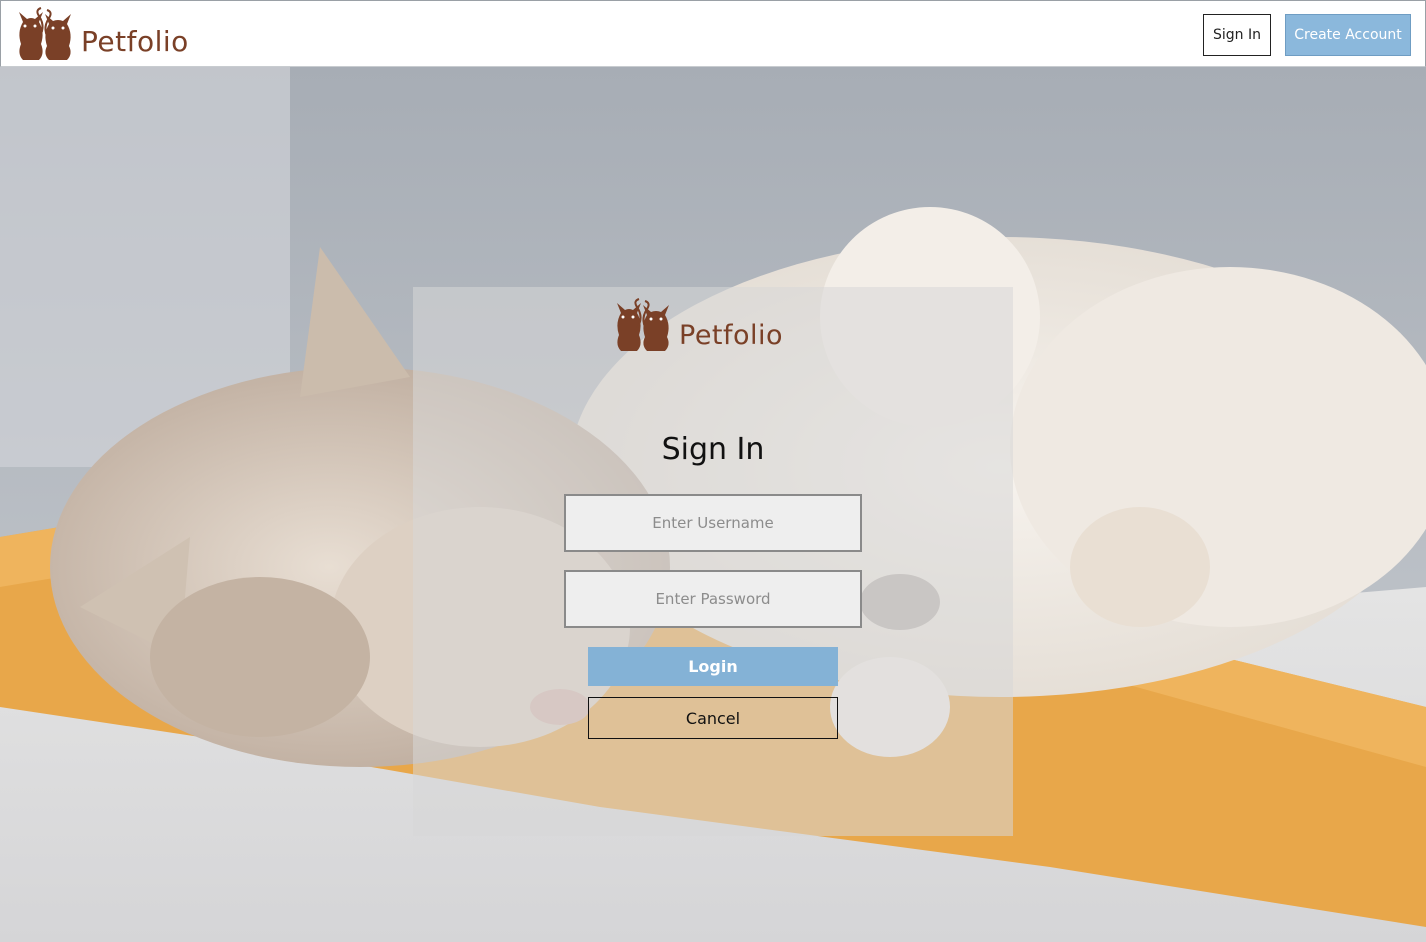  I want to click on card-brand-logo: Petfolio, so click(697, 324).